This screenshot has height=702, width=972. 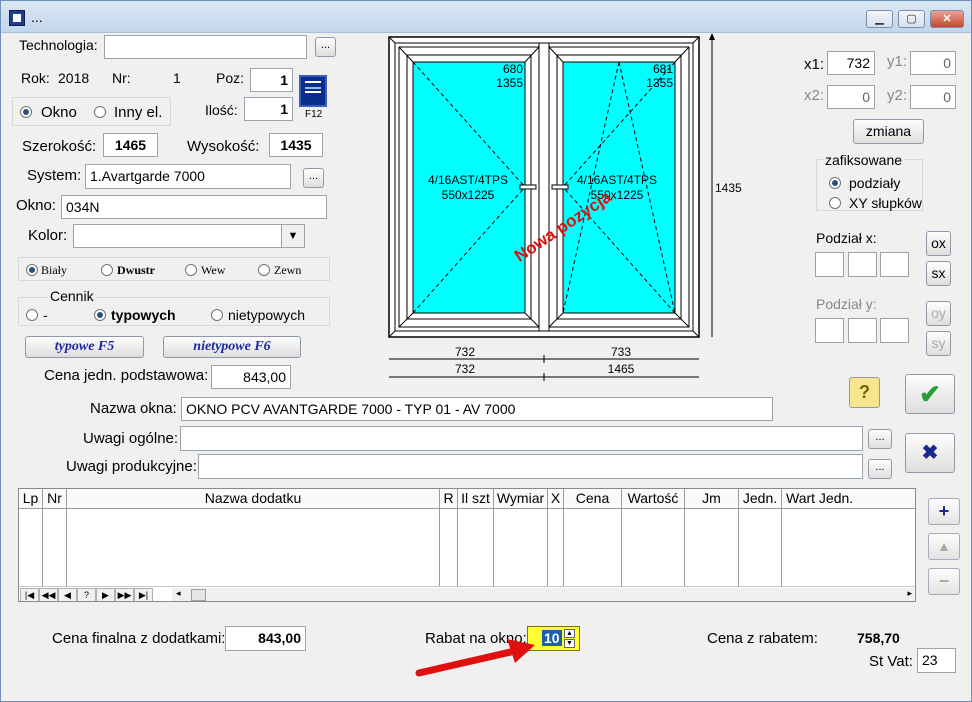 What do you see at coordinates (521, 438) in the screenshot?
I see `uwagi-ogolne-field` at bounding box center [521, 438].